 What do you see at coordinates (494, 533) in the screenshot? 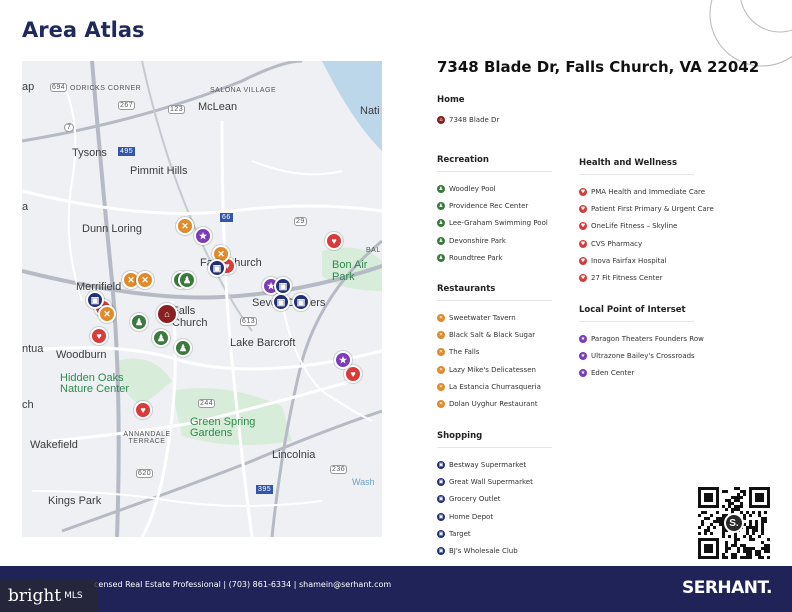
I see `list-item: ▣ Target` at bounding box center [494, 533].